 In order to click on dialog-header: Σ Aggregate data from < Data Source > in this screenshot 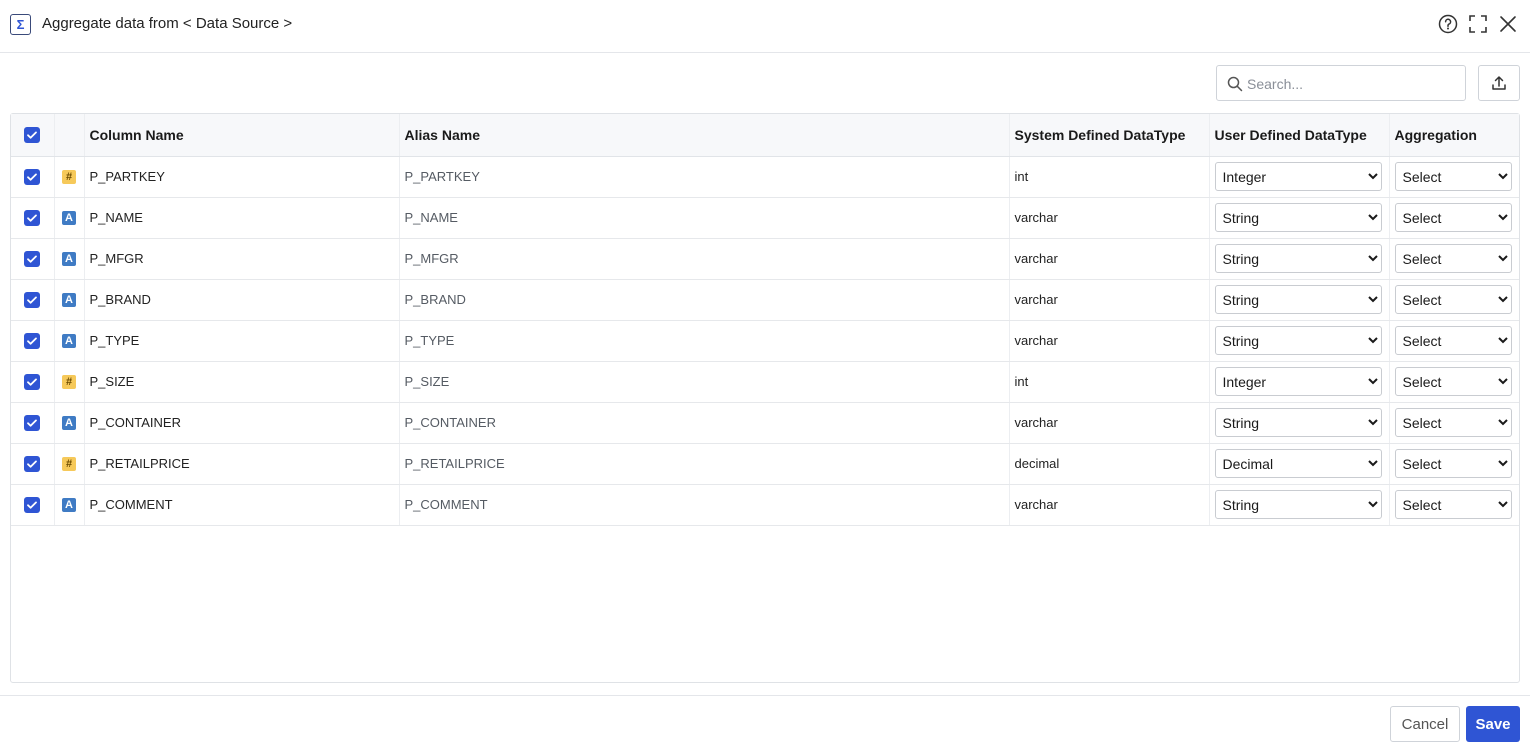, I will do `click(765, 26)`.